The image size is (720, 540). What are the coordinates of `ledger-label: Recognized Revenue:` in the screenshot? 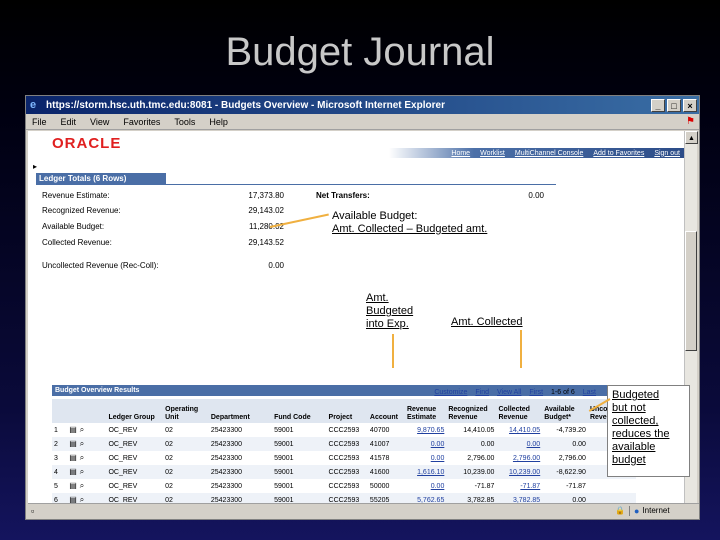 It's located at (81, 210).